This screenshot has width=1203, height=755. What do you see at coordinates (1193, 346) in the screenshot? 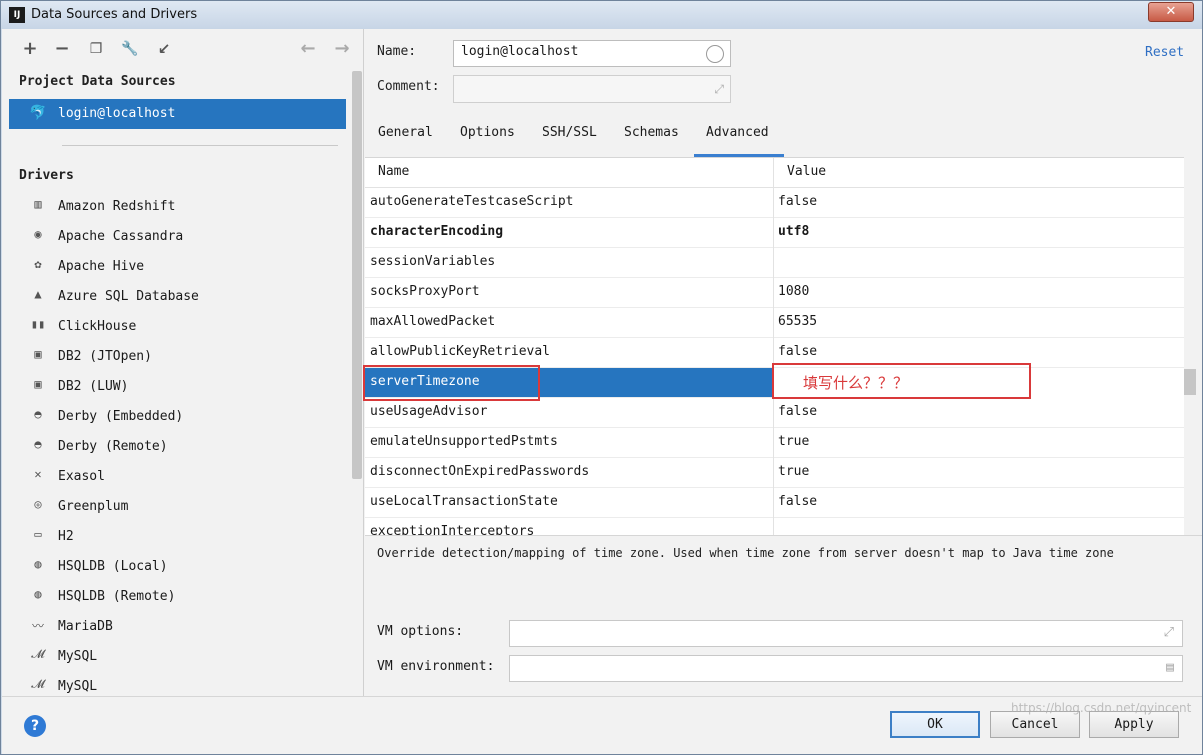
I see `table-scrollbar-track` at bounding box center [1193, 346].